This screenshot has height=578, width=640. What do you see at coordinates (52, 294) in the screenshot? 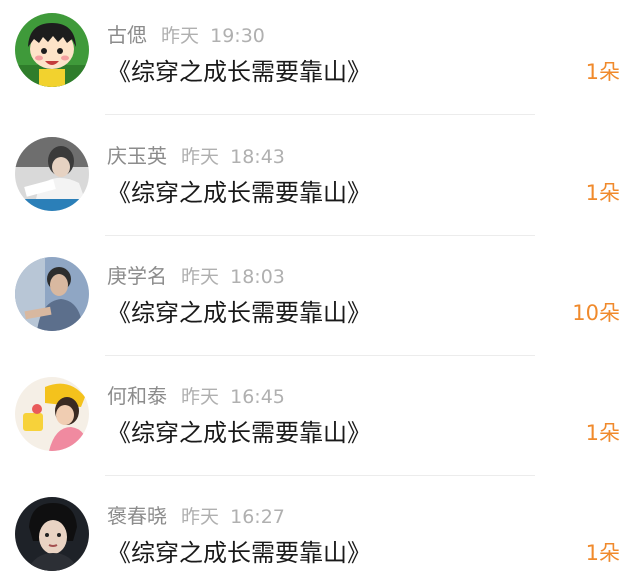
I see `young-man-avatar` at bounding box center [52, 294].